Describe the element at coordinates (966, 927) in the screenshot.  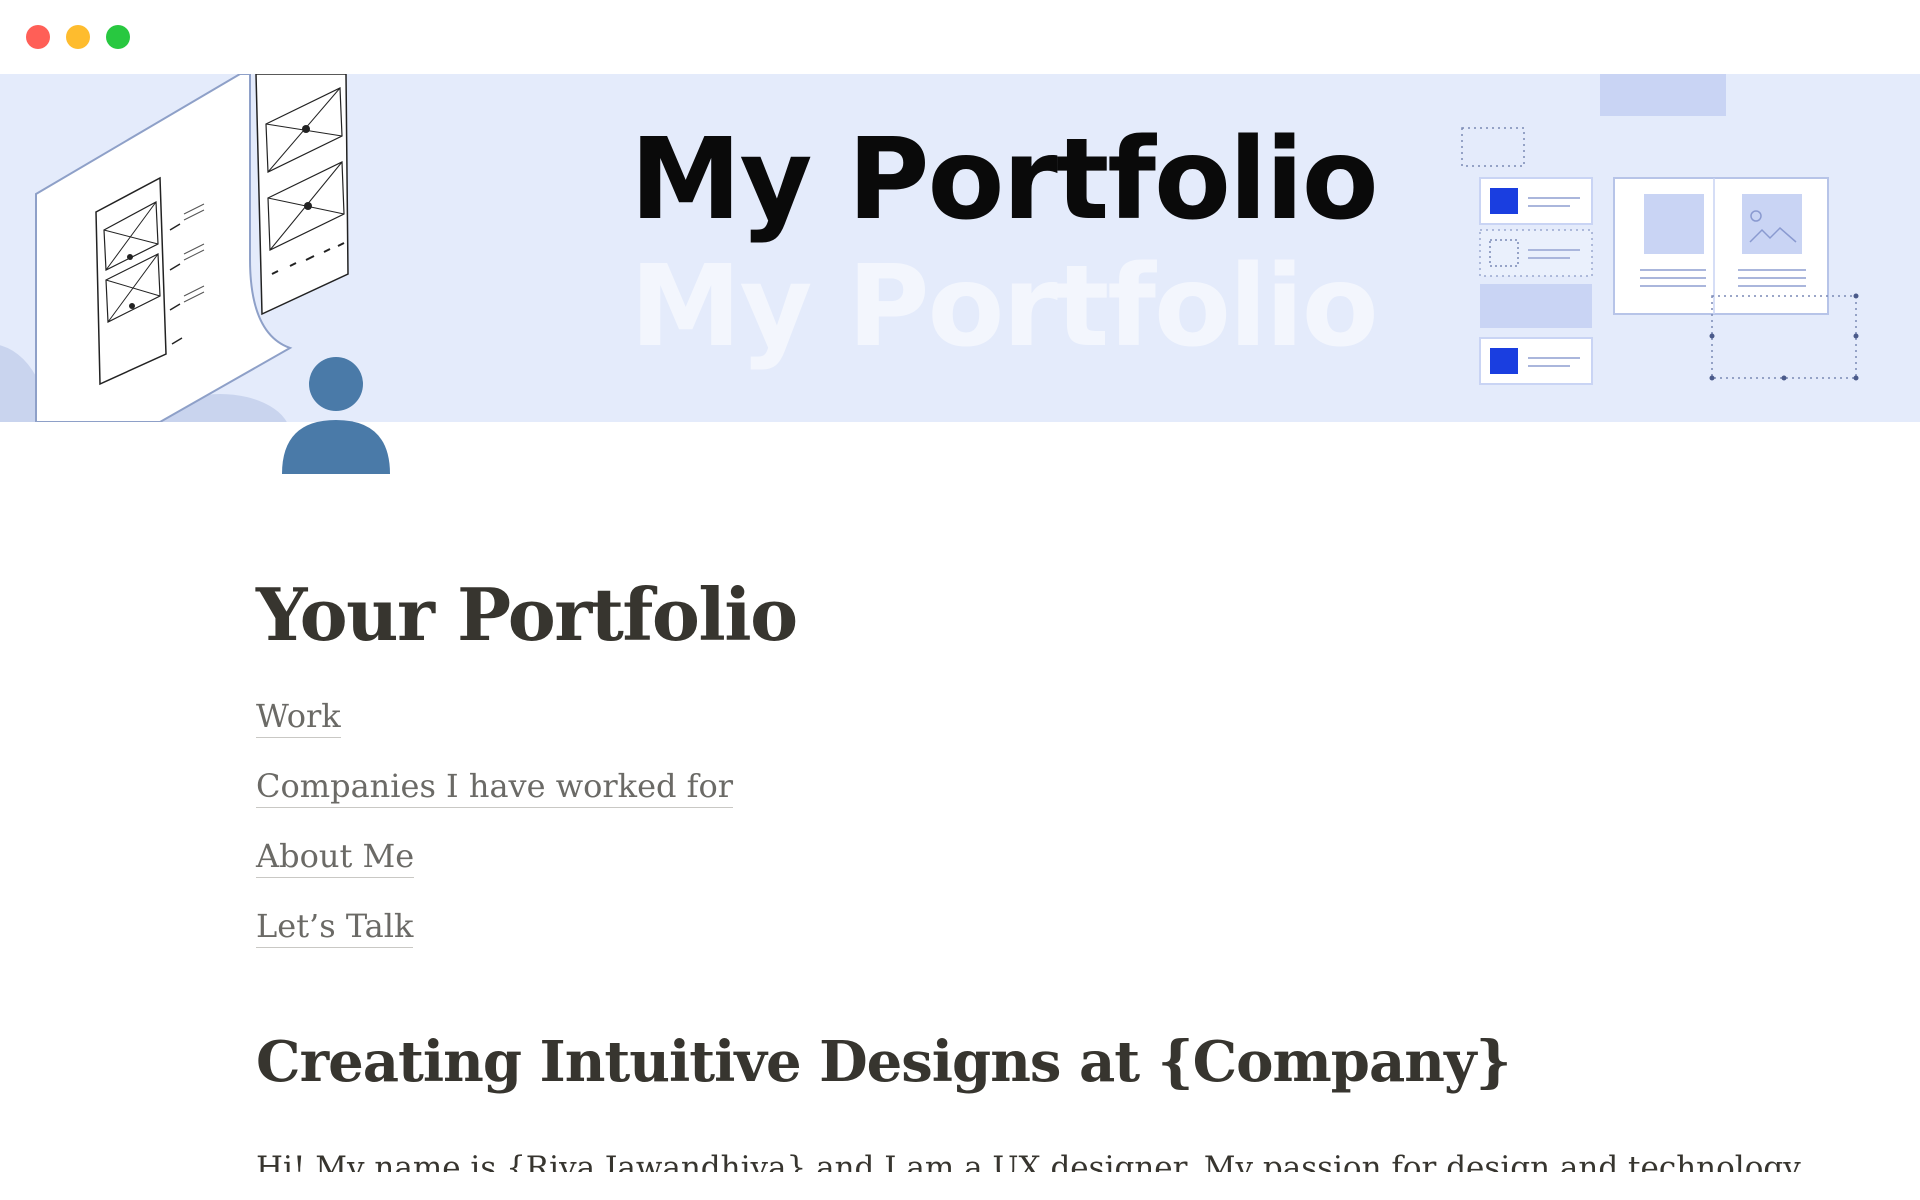
I see `link-lets-talk: Let’s Talk` at that location.